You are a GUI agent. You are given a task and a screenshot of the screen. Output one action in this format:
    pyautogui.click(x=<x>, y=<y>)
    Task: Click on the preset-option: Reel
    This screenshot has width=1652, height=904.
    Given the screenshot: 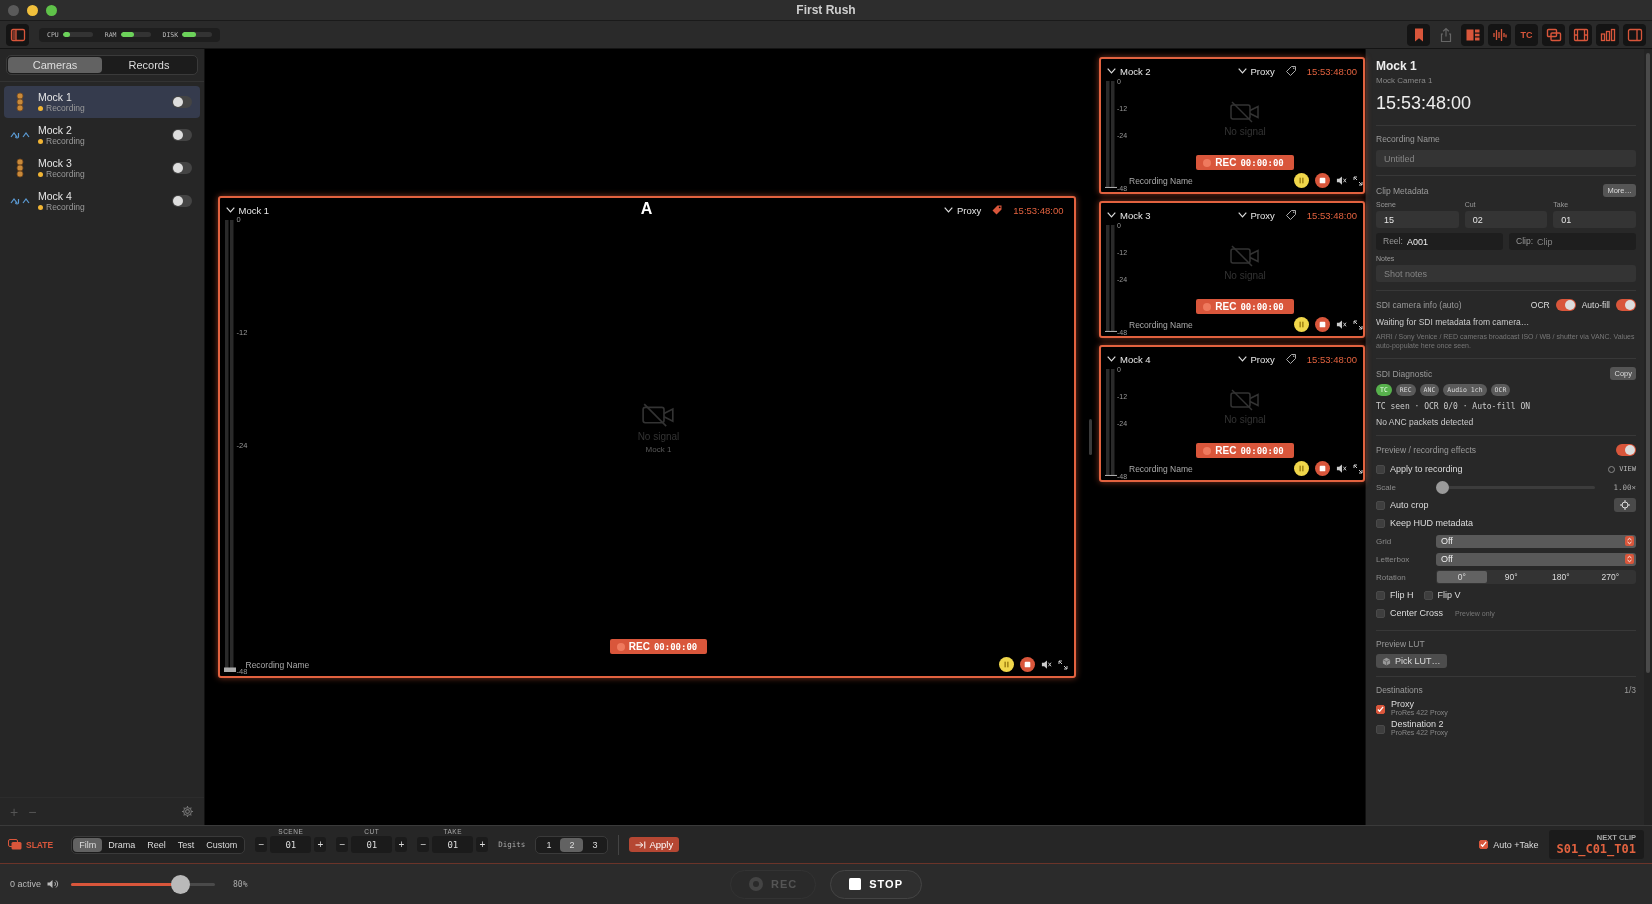 What is the action you would take?
    pyautogui.click(x=156, y=844)
    